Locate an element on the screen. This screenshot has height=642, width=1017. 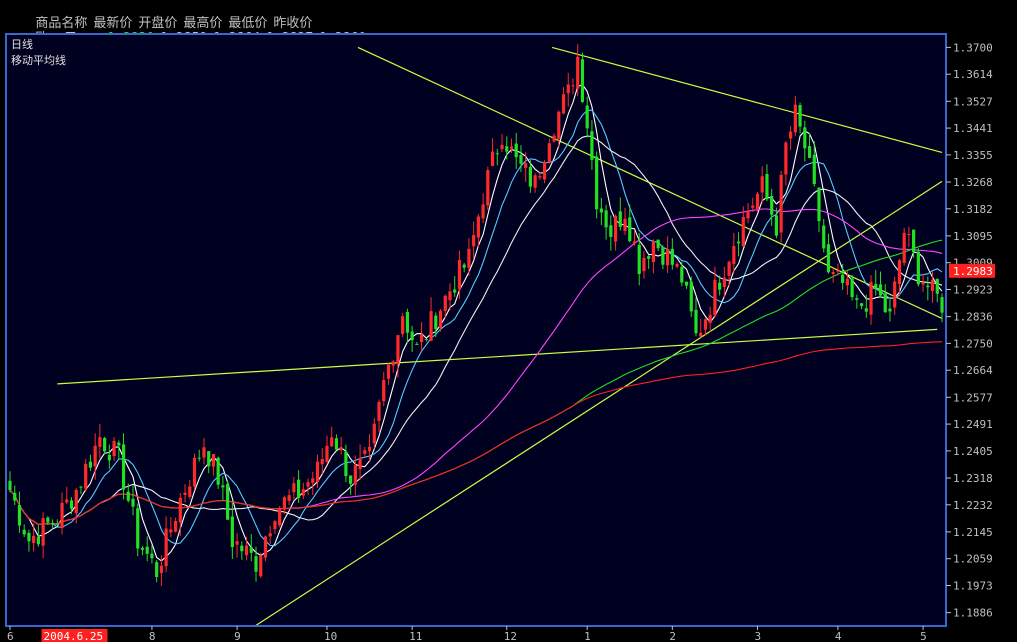
y-tick-label: 1.3527 is located at coordinates (973, 101).